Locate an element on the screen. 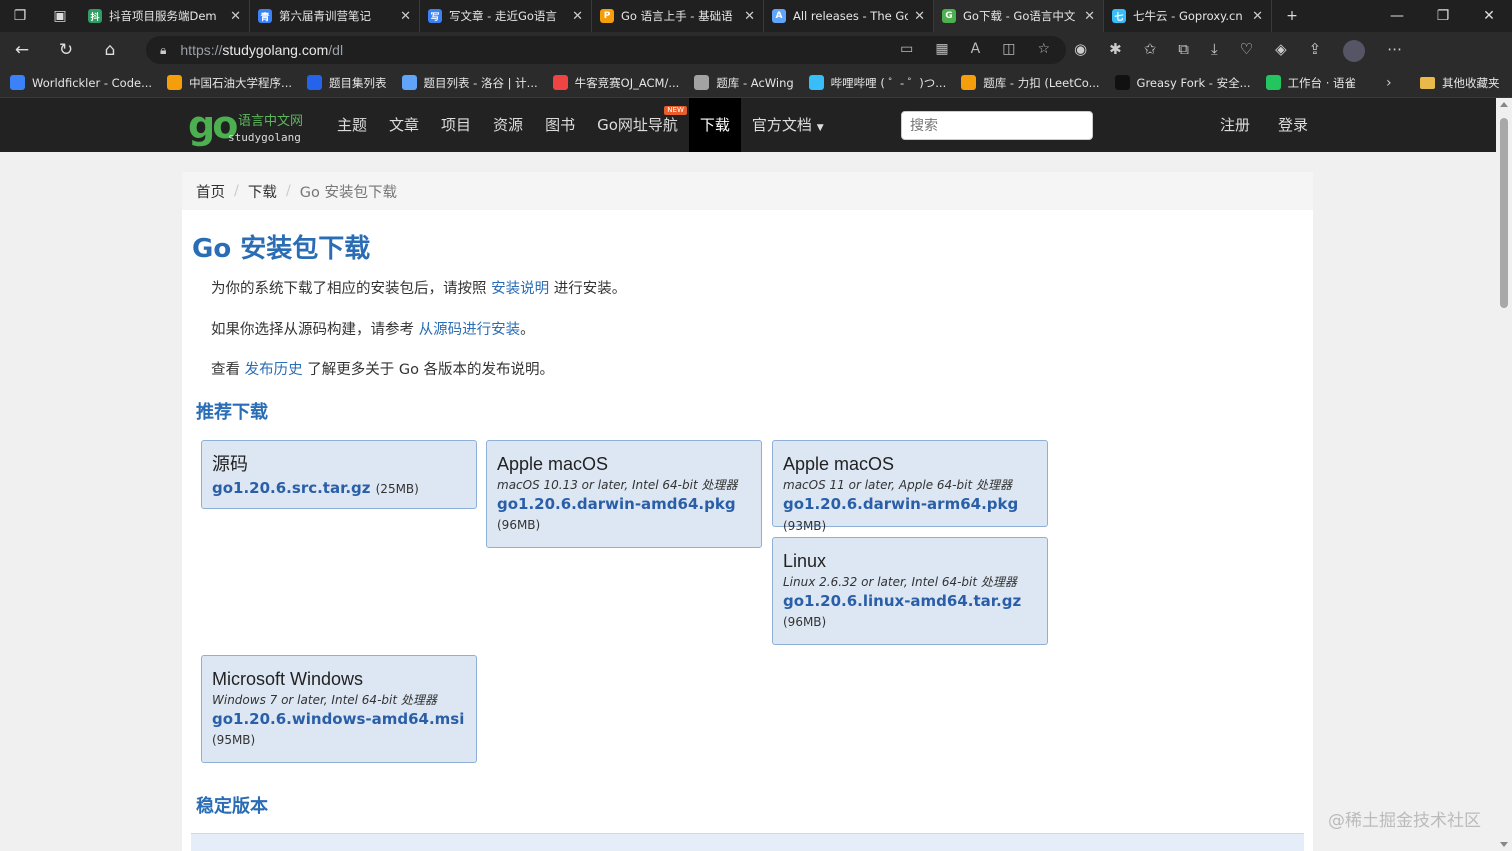  card-file-link: go1.20.6.windows-amd64.msi is located at coordinates (339, 719).